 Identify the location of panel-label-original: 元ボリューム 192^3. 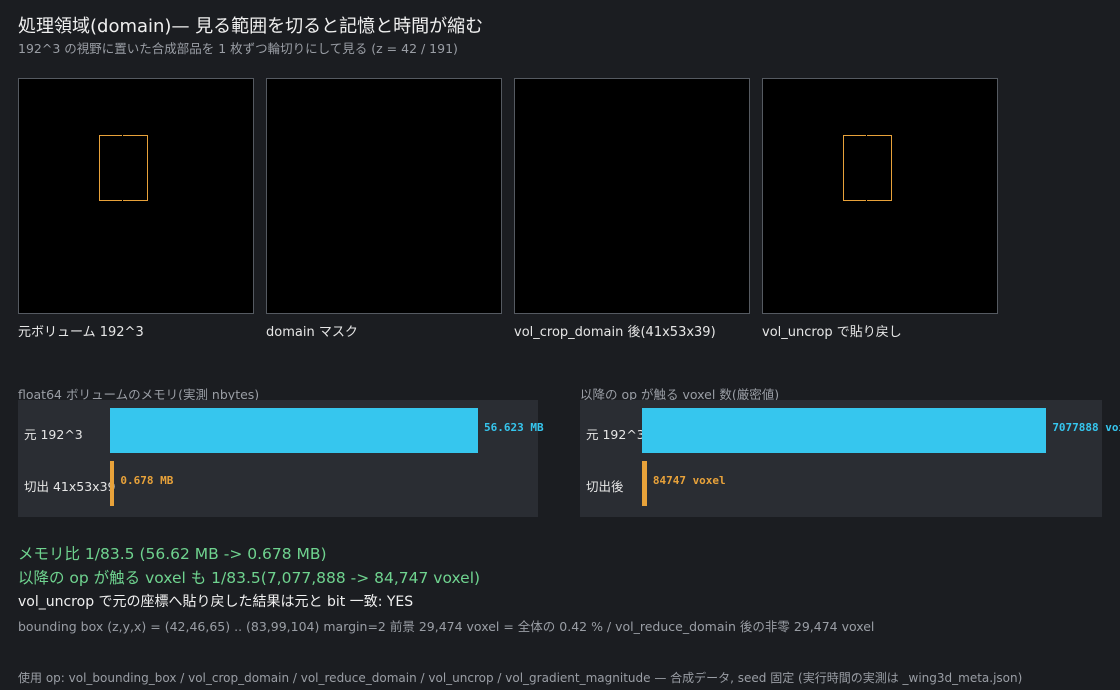
(81, 332).